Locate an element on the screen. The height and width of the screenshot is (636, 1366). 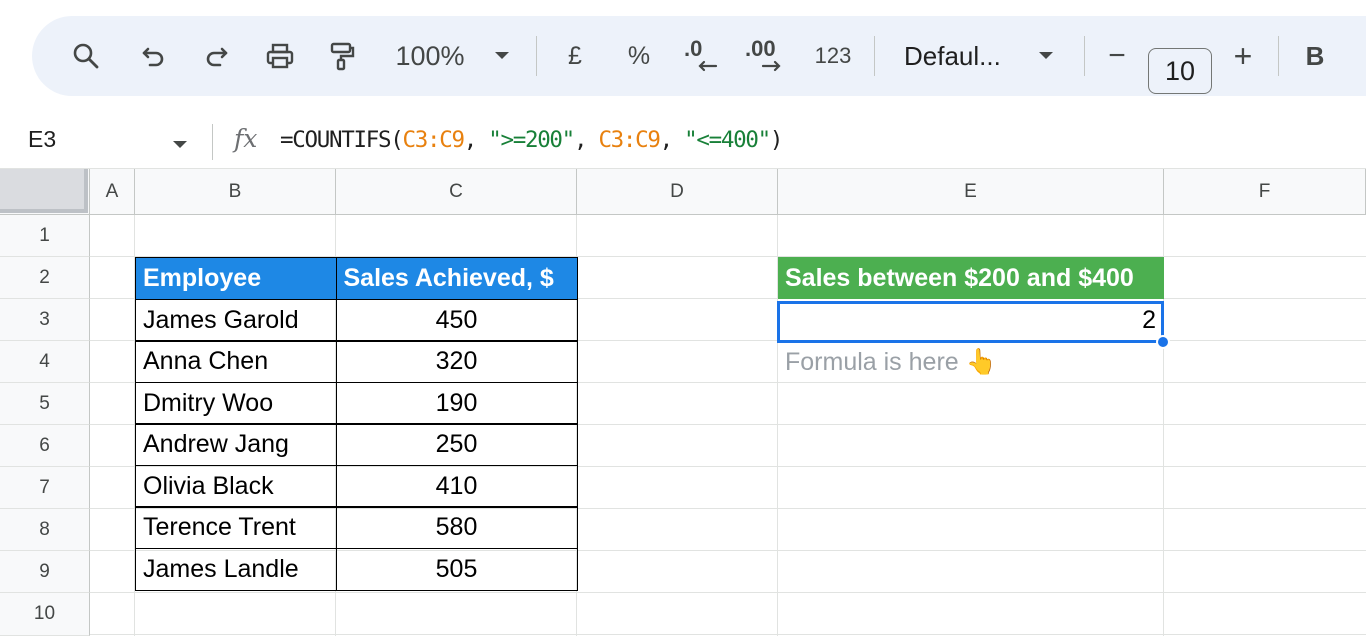
employee-cell: James Landle is located at coordinates (236, 569).